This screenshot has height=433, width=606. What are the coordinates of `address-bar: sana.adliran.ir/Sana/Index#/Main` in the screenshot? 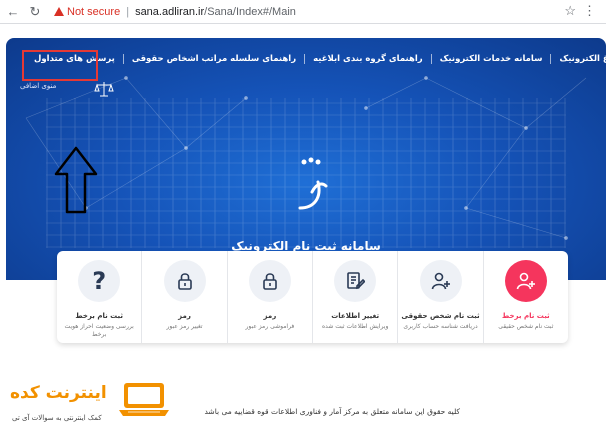 It's located at (215, 12).